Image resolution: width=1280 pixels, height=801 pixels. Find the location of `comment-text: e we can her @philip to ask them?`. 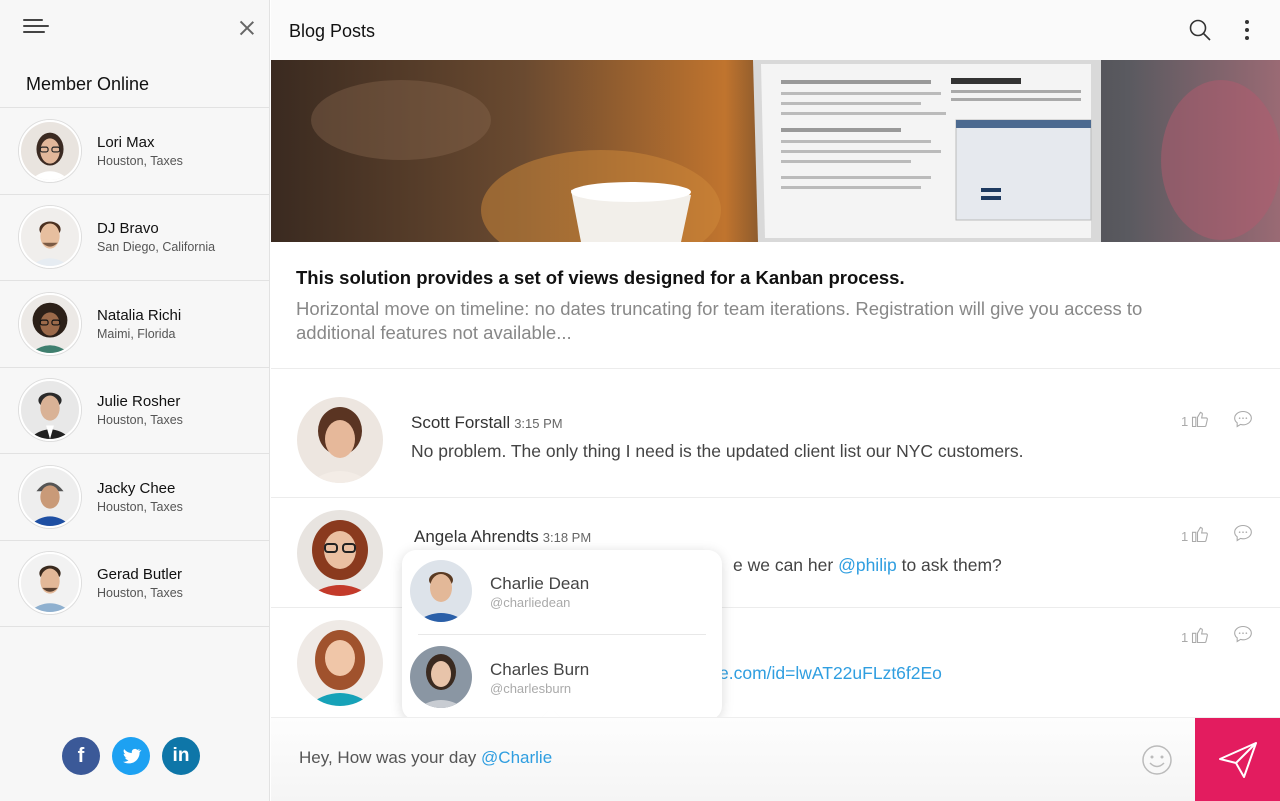

comment-text: e we can her @philip to ask them? is located at coordinates (867, 565).